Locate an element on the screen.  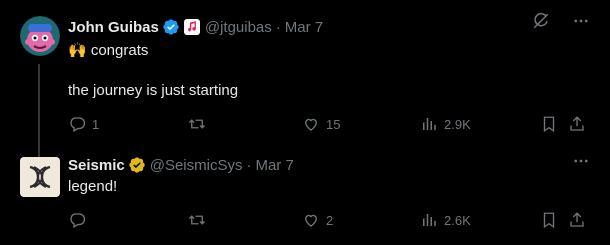
reply-button: 1 is located at coordinates (83, 124).